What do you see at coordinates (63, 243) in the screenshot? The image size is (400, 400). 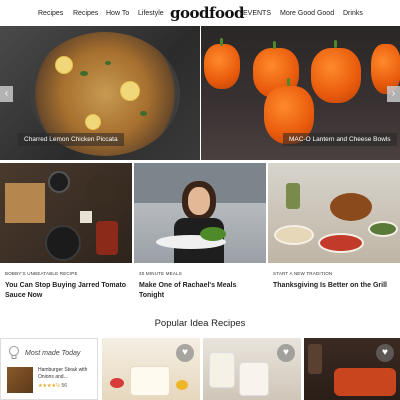 I see `pan` at bounding box center [63, 243].